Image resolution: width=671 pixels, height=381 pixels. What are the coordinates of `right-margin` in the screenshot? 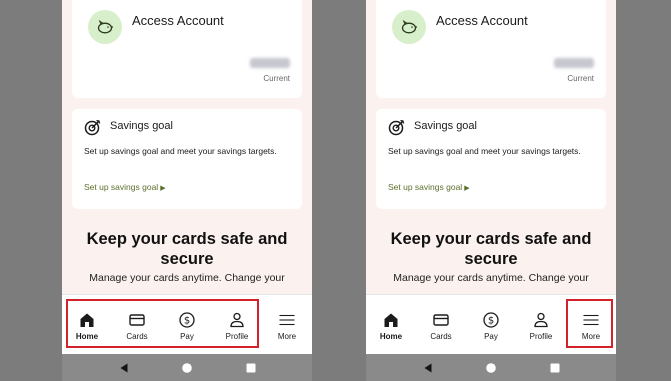 It's located at (643, 190).